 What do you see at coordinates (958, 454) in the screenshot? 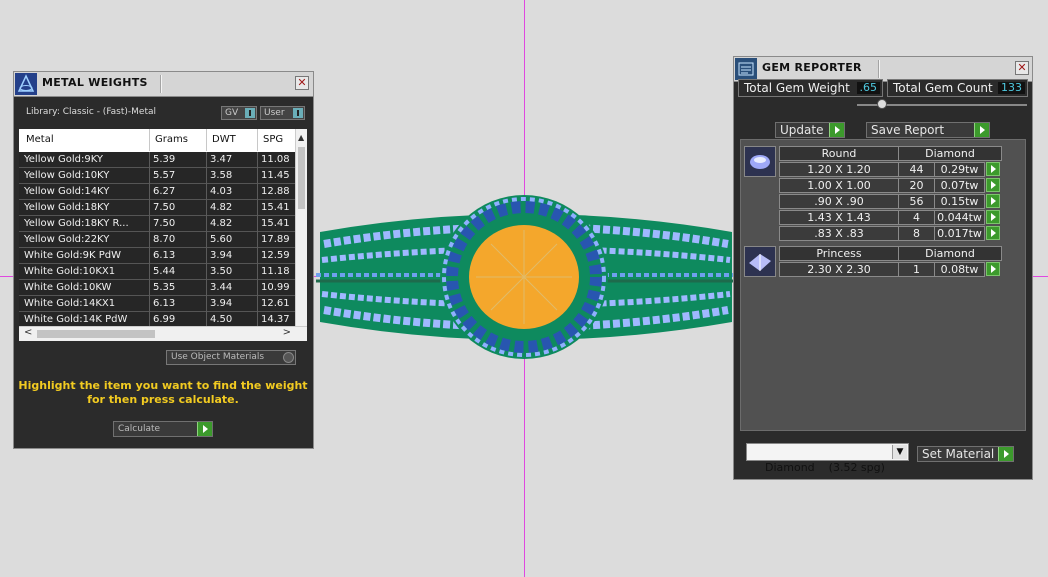
I see `set-material-label: Set Material` at bounding box center [958, 454].